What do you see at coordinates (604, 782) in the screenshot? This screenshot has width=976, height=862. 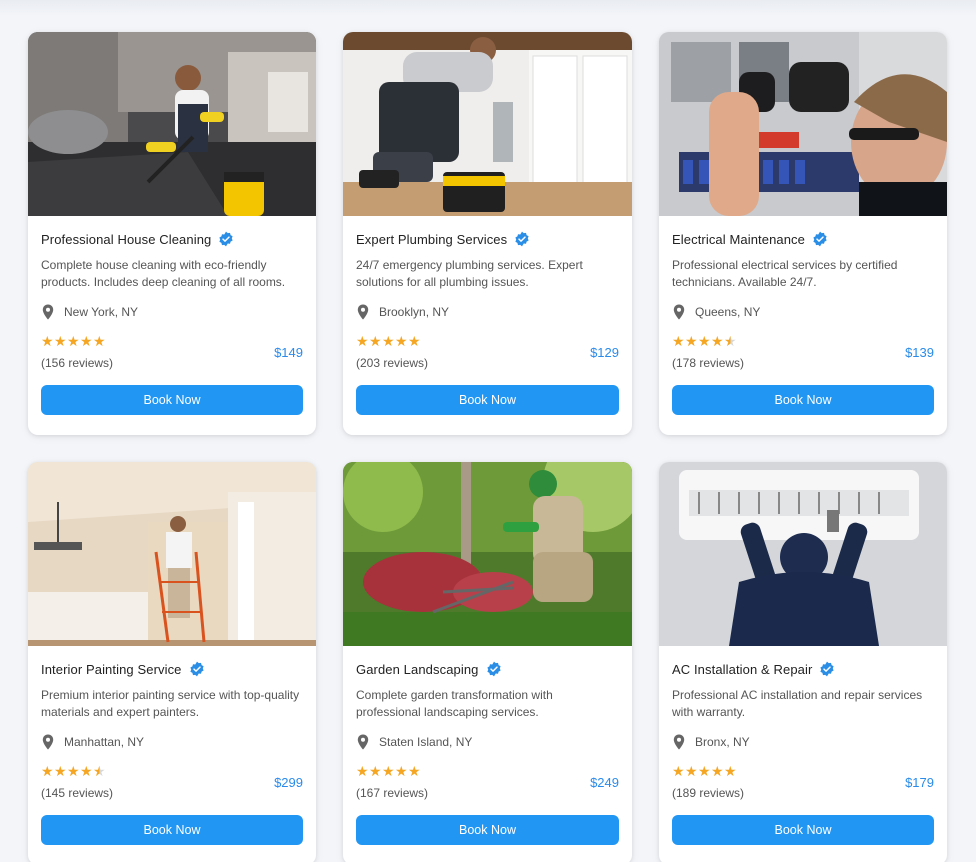 I see `price: $249` at bounding box center [604, 782].